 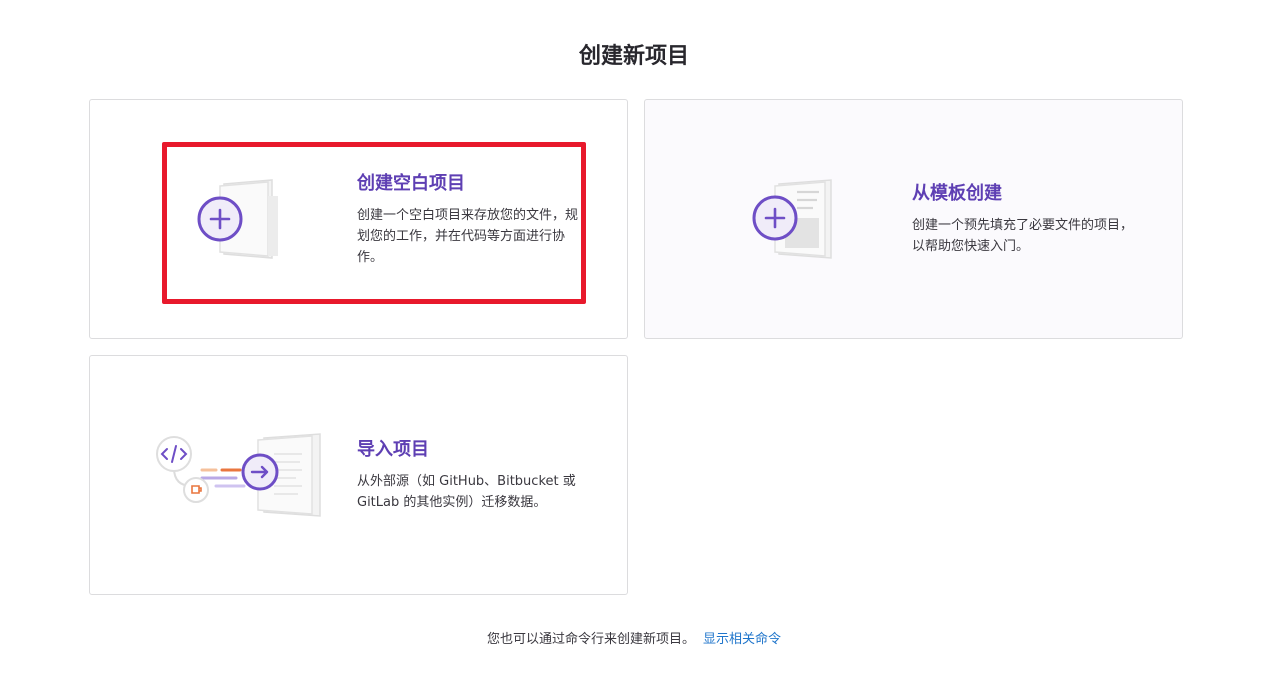 I want to click on page-title: 创建新项目, so click(x=633, y=56).